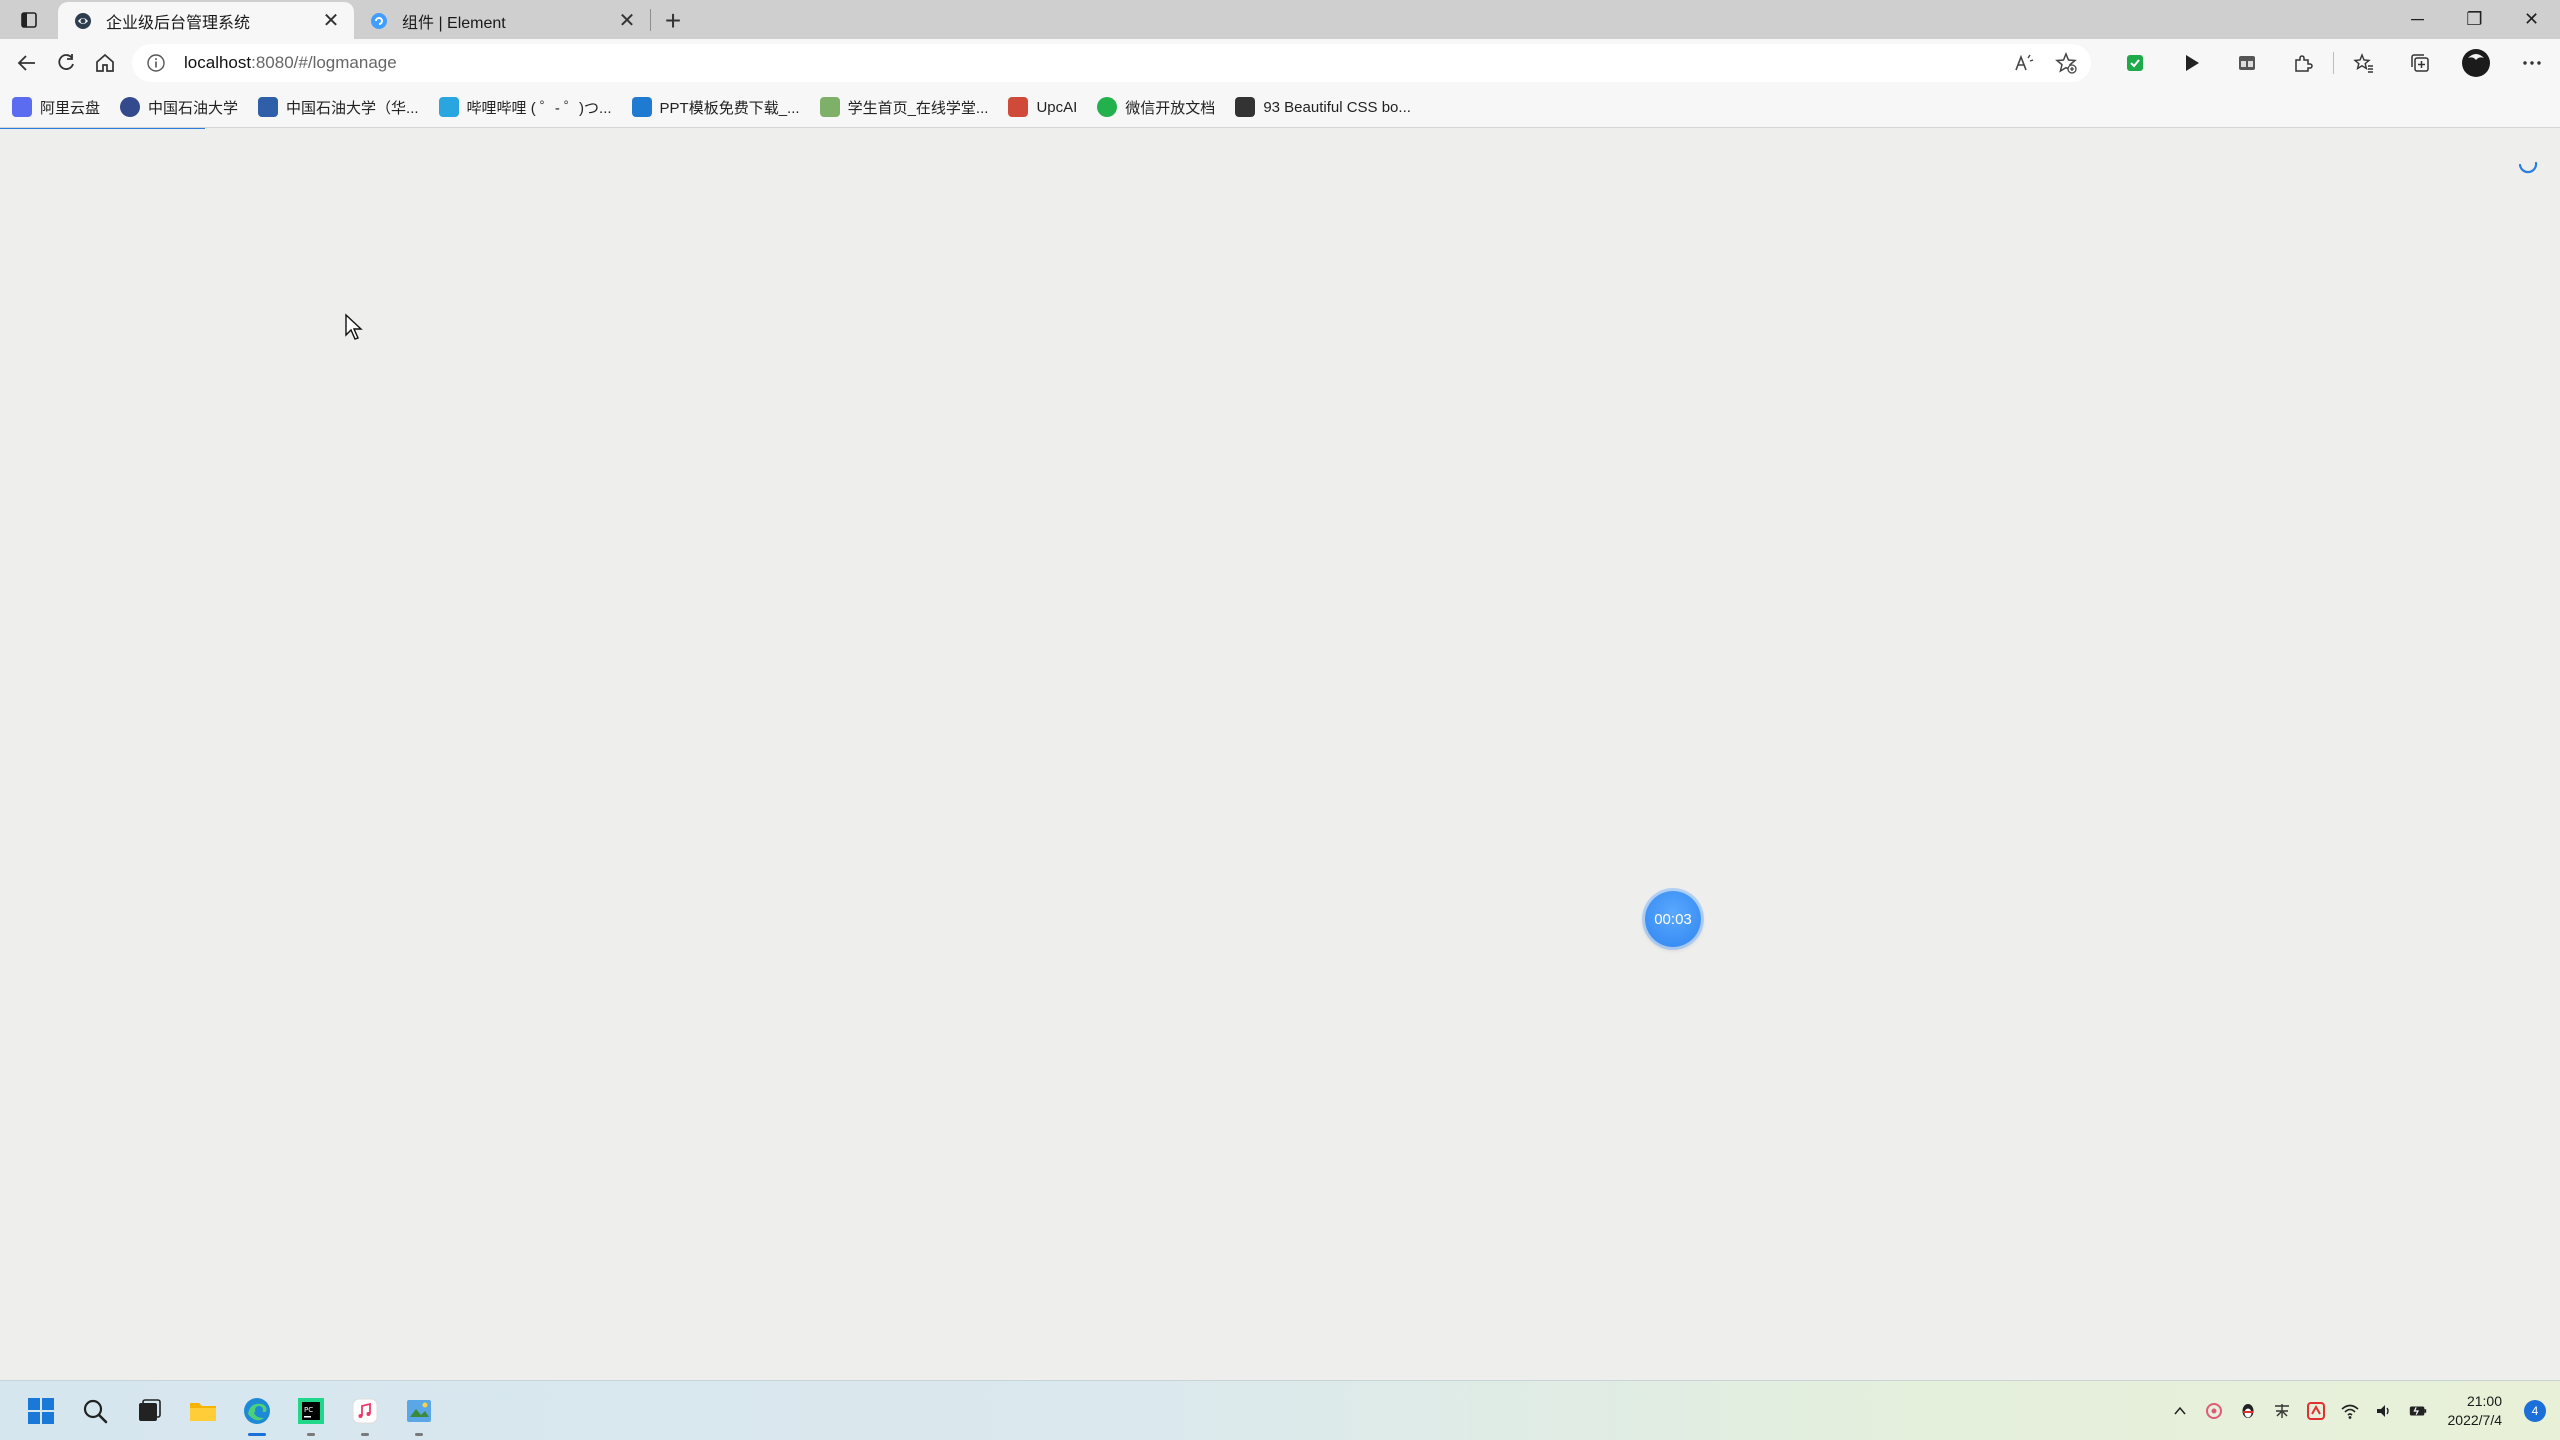  Describe the element at coordinates (1280, 1410) in the screenshot. I see `windows-taskbar: PC 21:00 2022/7/4 4` at that location.